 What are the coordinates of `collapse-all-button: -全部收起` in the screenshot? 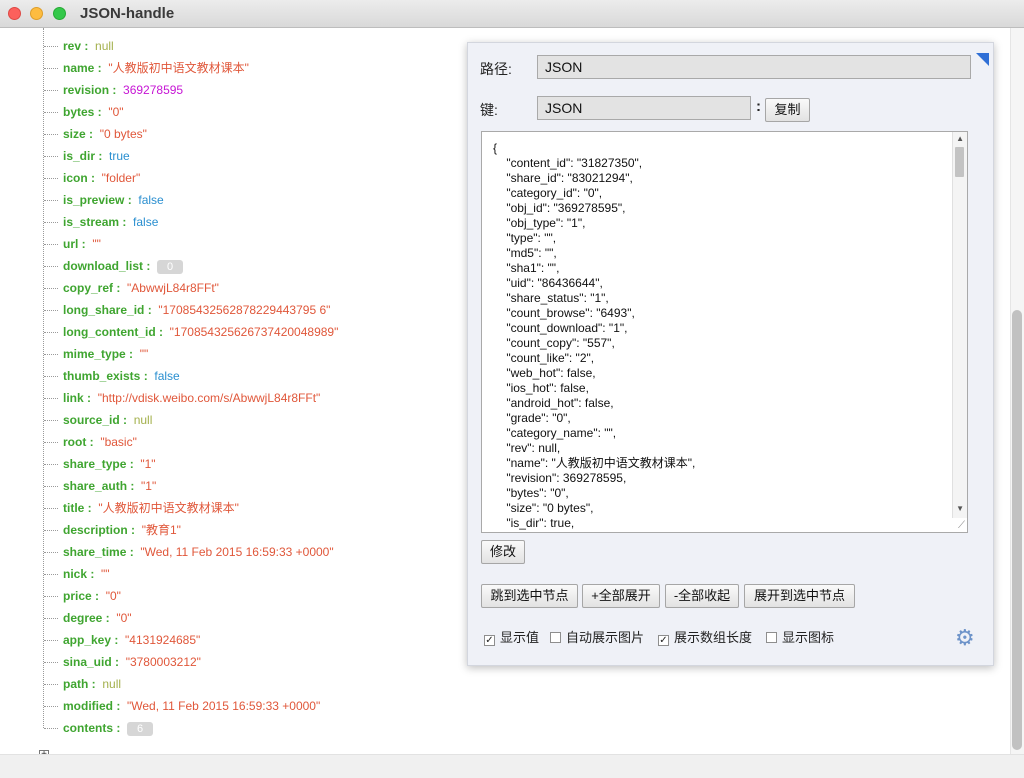 It's located at (702, 596).